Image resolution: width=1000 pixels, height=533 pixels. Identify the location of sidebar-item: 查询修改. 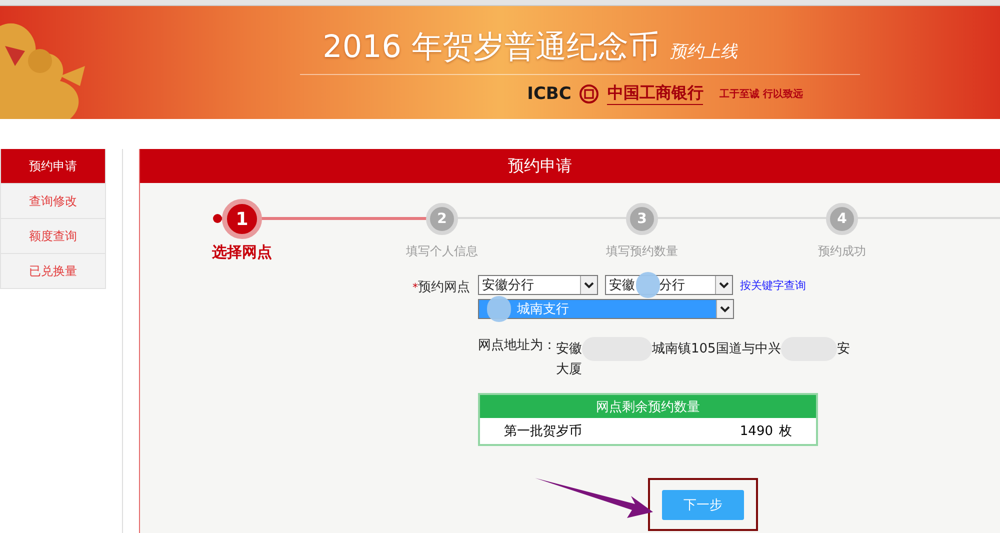
(53, 201).